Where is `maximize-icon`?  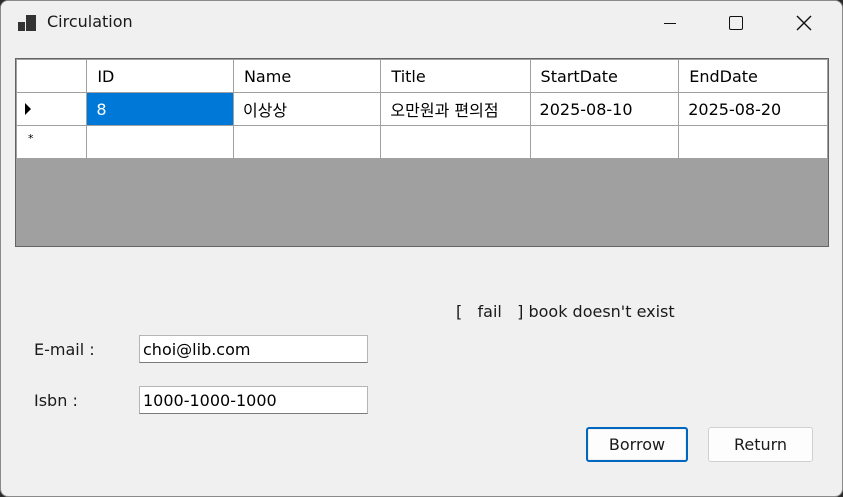 maximize-icon is located at coordinates (736, 23).